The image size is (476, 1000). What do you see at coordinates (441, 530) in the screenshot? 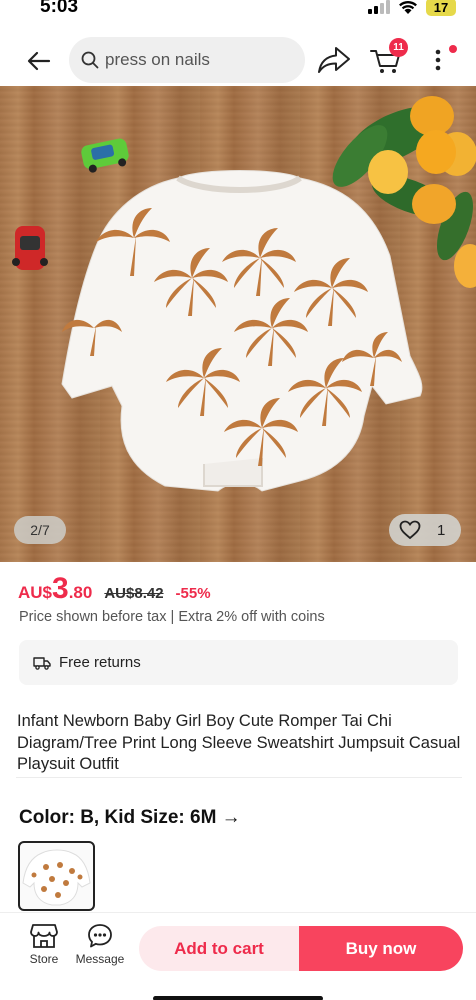
I see `like-count: 1` at bounding box center [441, 530].